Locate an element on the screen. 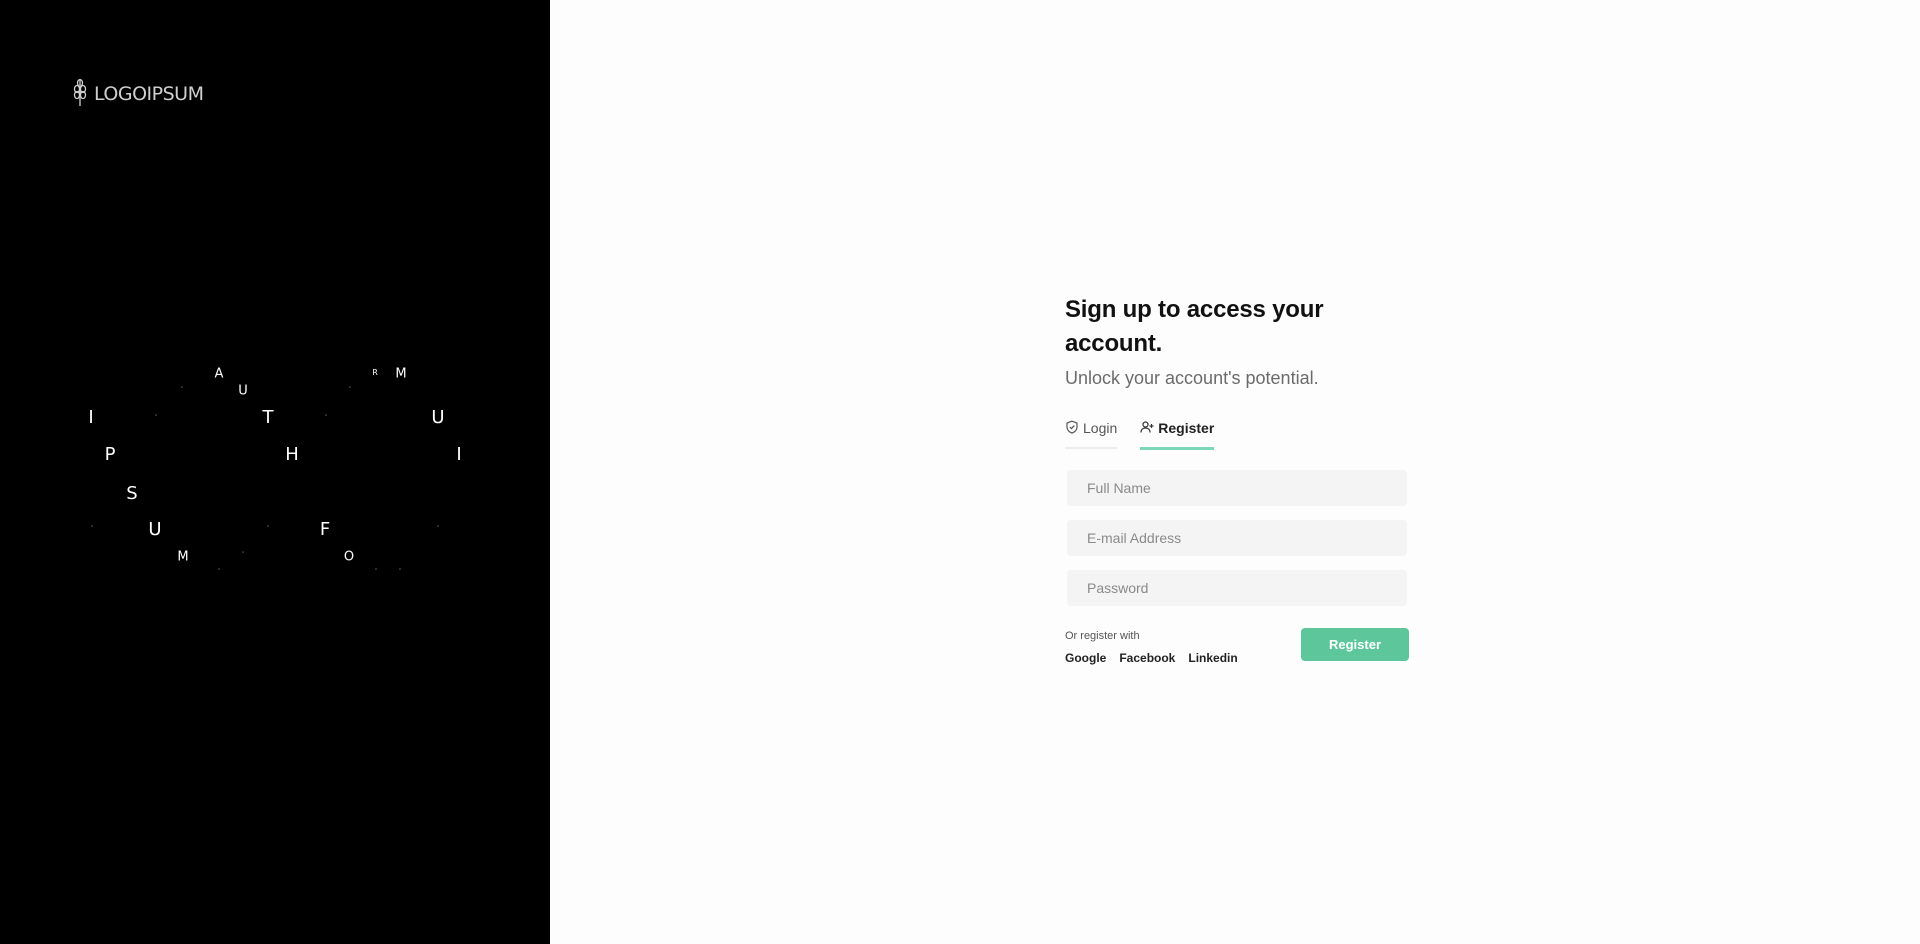 This screenshot has height=944, width=1920. form-fields is located at coordinates (1237, 538).